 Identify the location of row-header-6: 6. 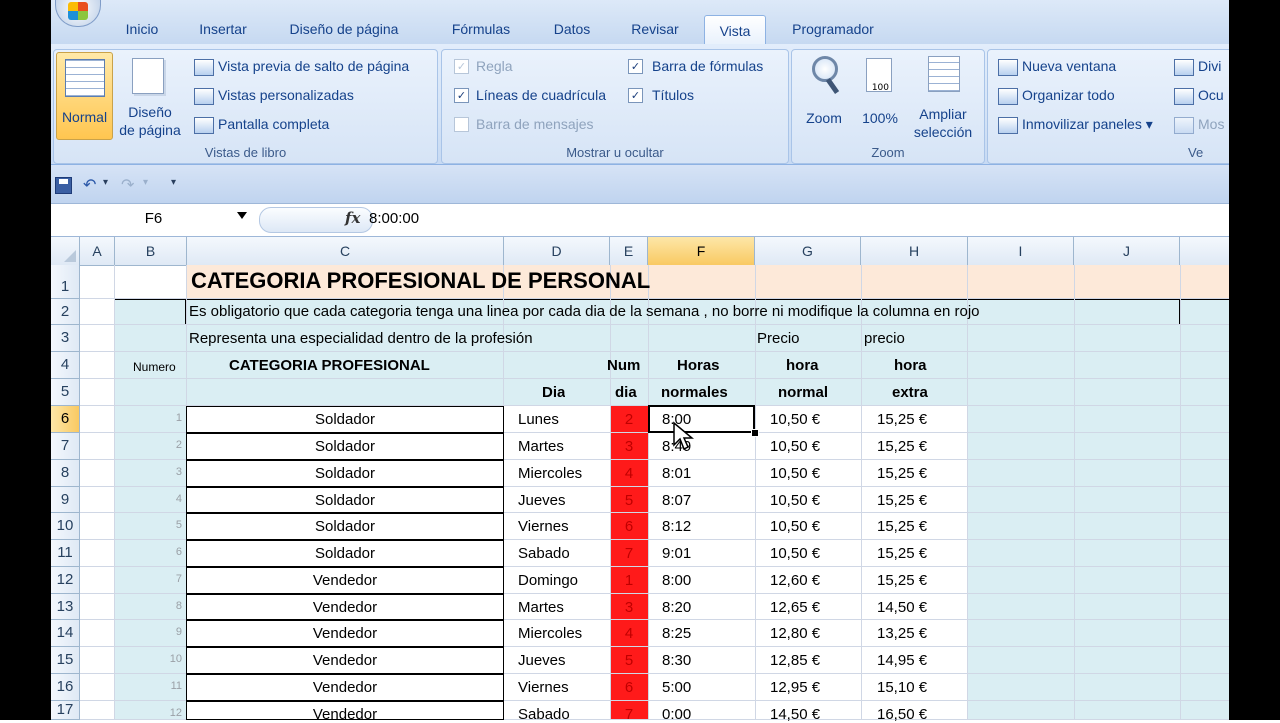
(65, 419).